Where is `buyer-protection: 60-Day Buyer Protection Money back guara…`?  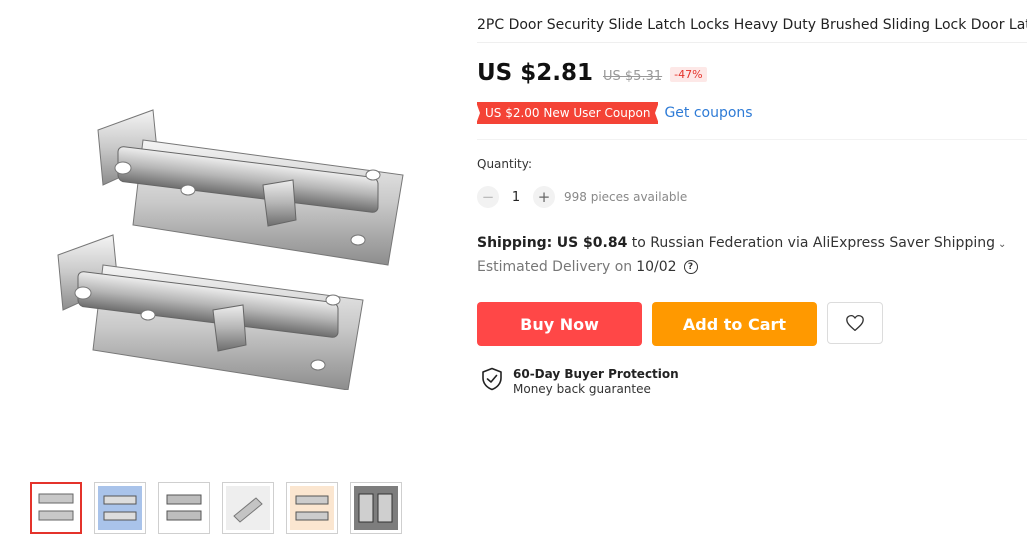 buyer-protection: 60-Day Buyer Protection Money back guara… is located at coordinates (580, 382).